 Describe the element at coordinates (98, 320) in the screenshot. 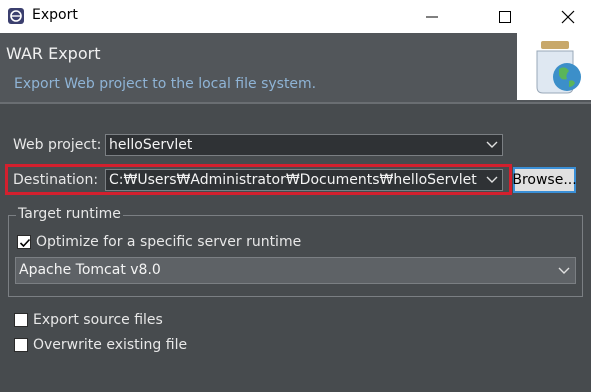

I see `export-source-label: Export source files` at that location.